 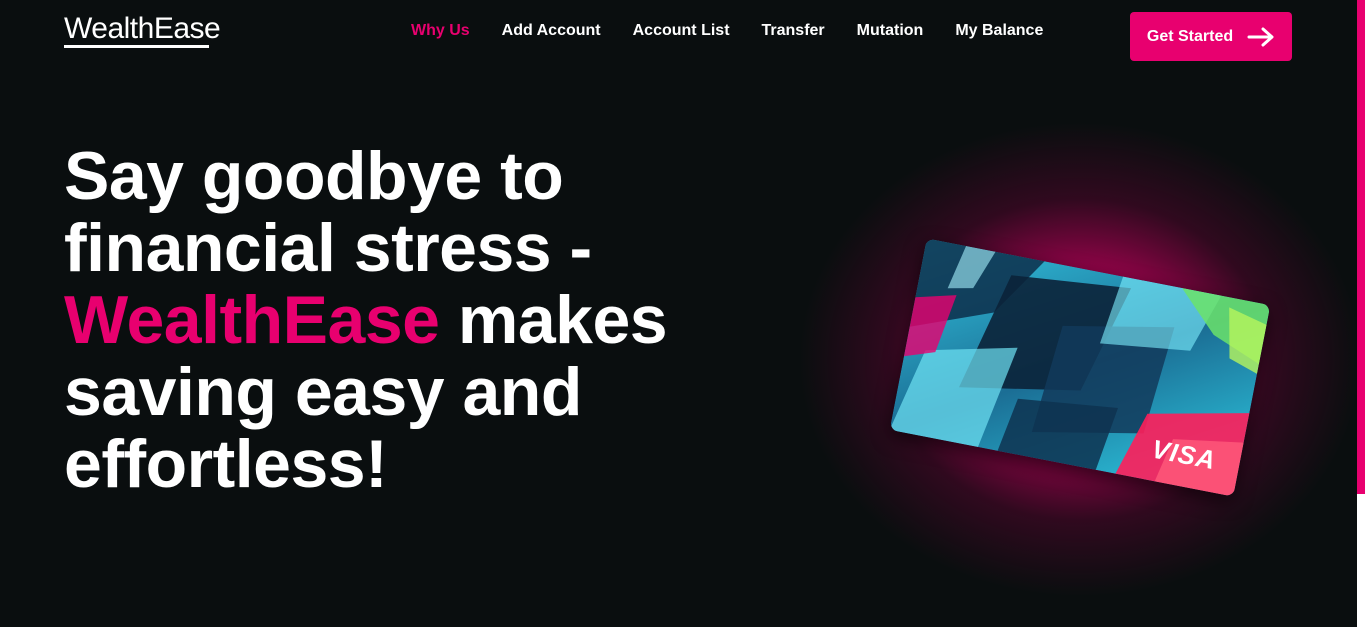 I want to click on hero-line-3-rest: makes, so click(x=553, y=320).